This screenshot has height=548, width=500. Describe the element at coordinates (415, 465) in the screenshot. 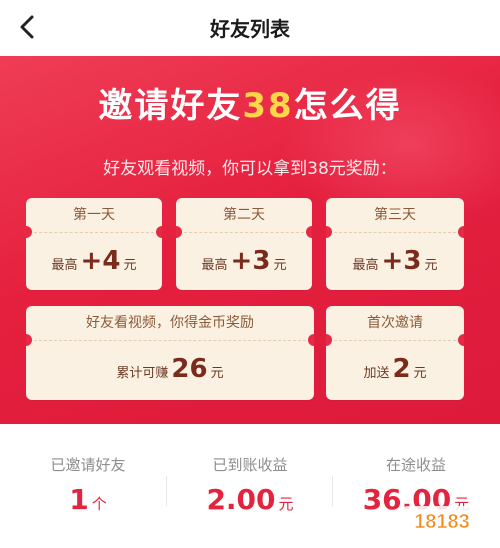

I see `stat-label: 在途收益` at that location.